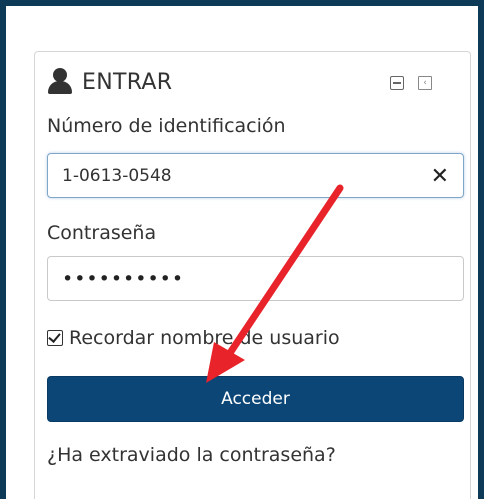 Image resolution: width=490 pixels, height=499 pixels. Describe the element at coordinates (204, 338) in the screenshot. I see `remember-label: Recordar nombre de usuario` at that location.